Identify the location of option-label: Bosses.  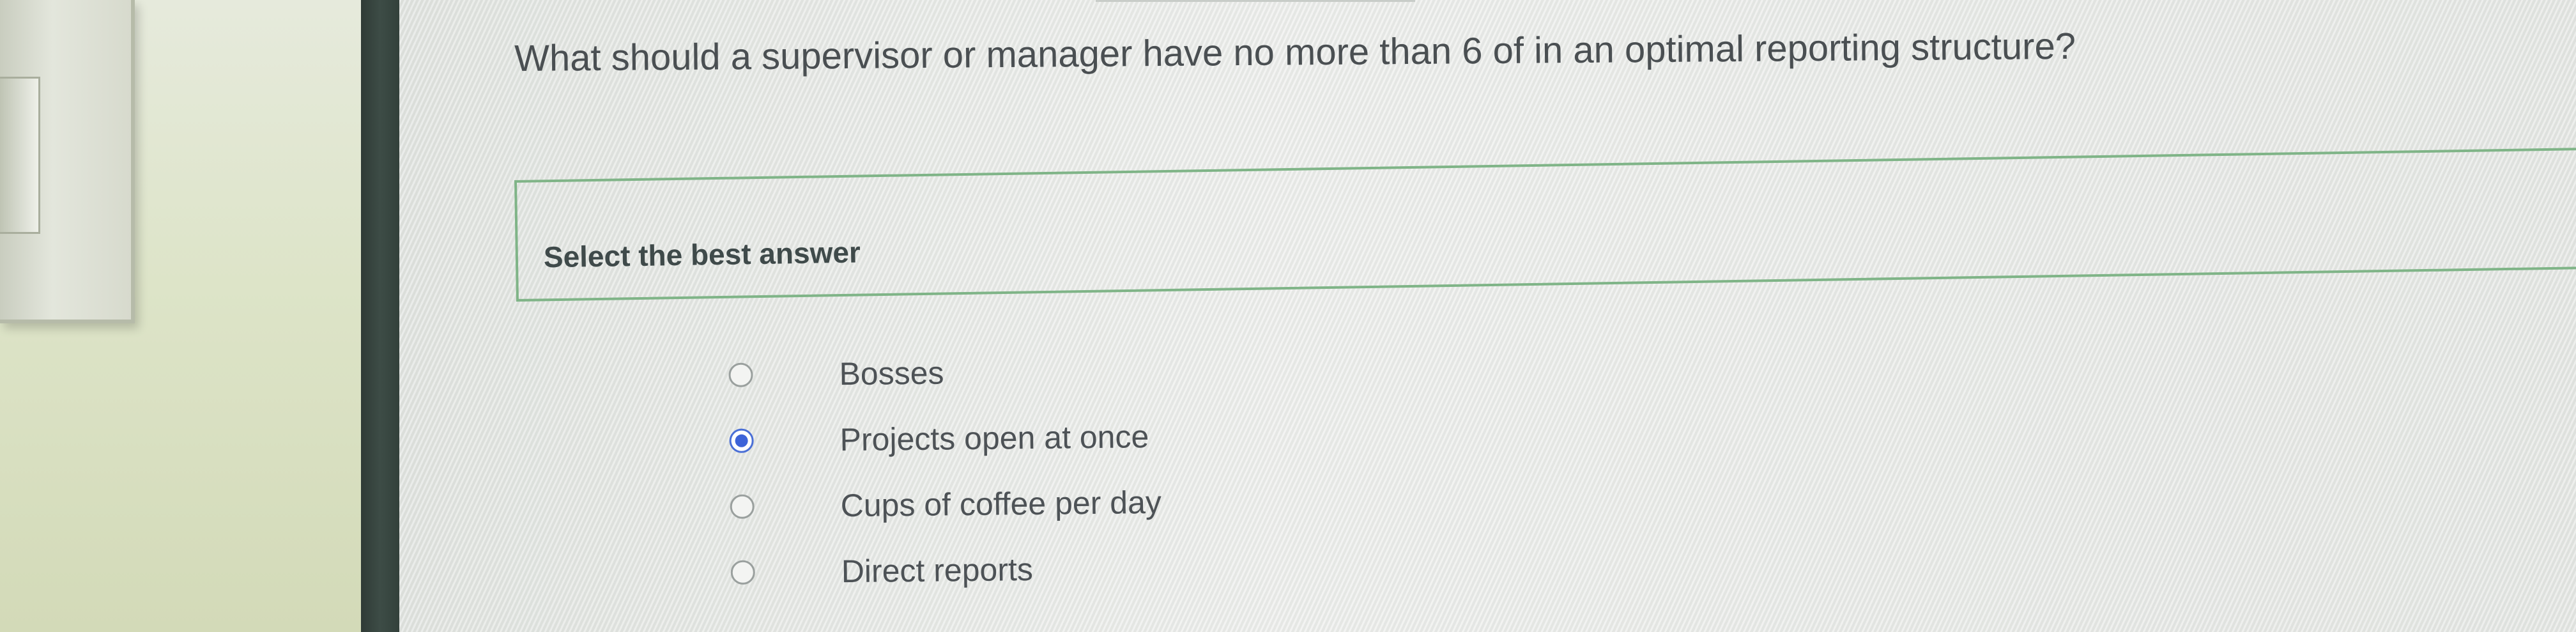
(891, 373).